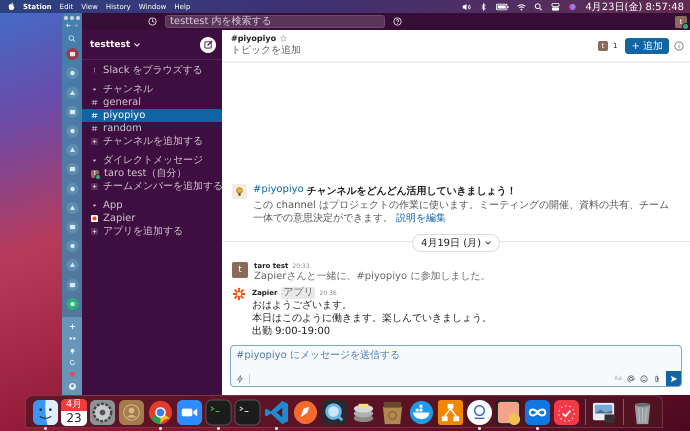 This screenshot has width=690, height=431. Describe the element at coordinates (421, 218) in the screenshot. I see `edit-description-link: 説明を編集` at that location.